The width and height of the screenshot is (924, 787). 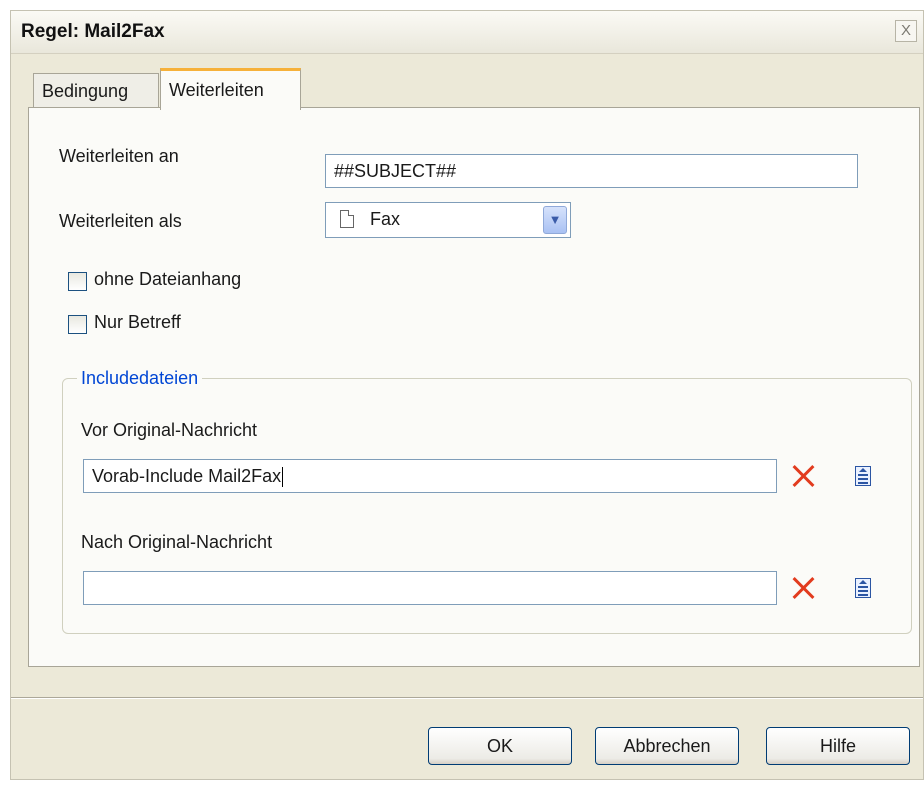 I want to click on button-bar-divider-highlight, so click(x=467, y=698).